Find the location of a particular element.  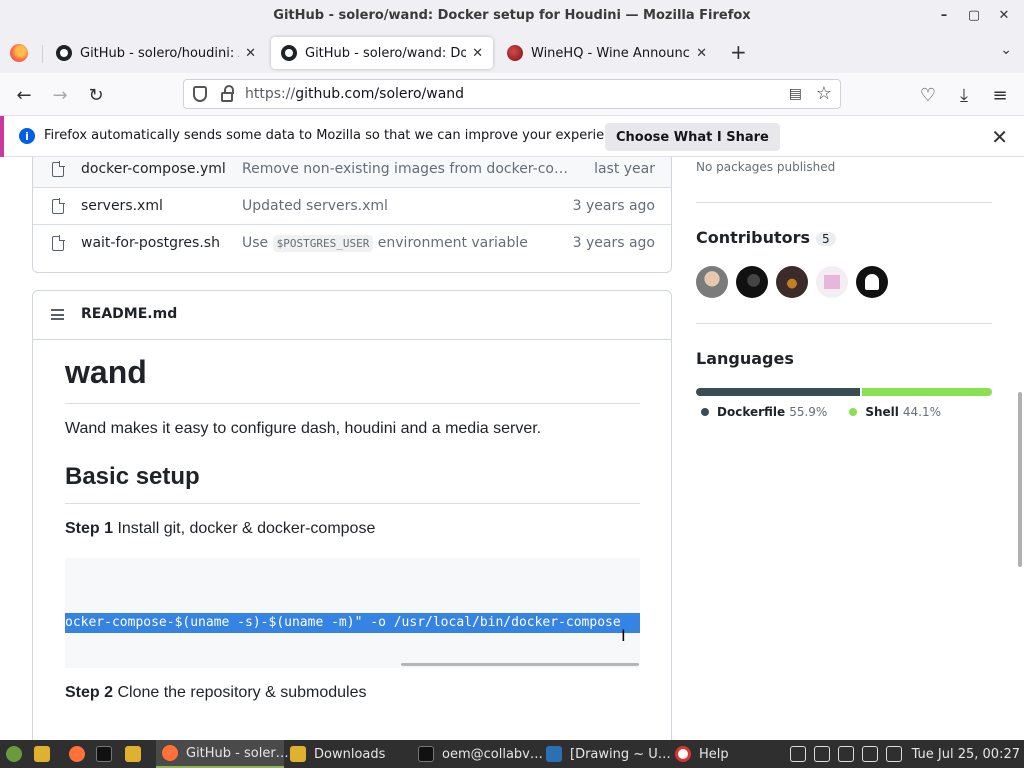

show-desktop-icon is located at coordinates (42, 754).